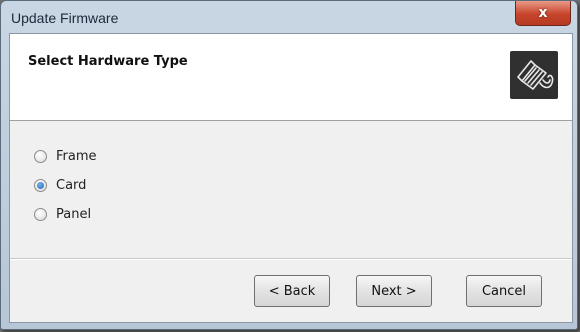 This screenshot has width=580, height=332. Describe the element at coordinates (40, 214) in the screenshot. I see `radio-panel` at that location.